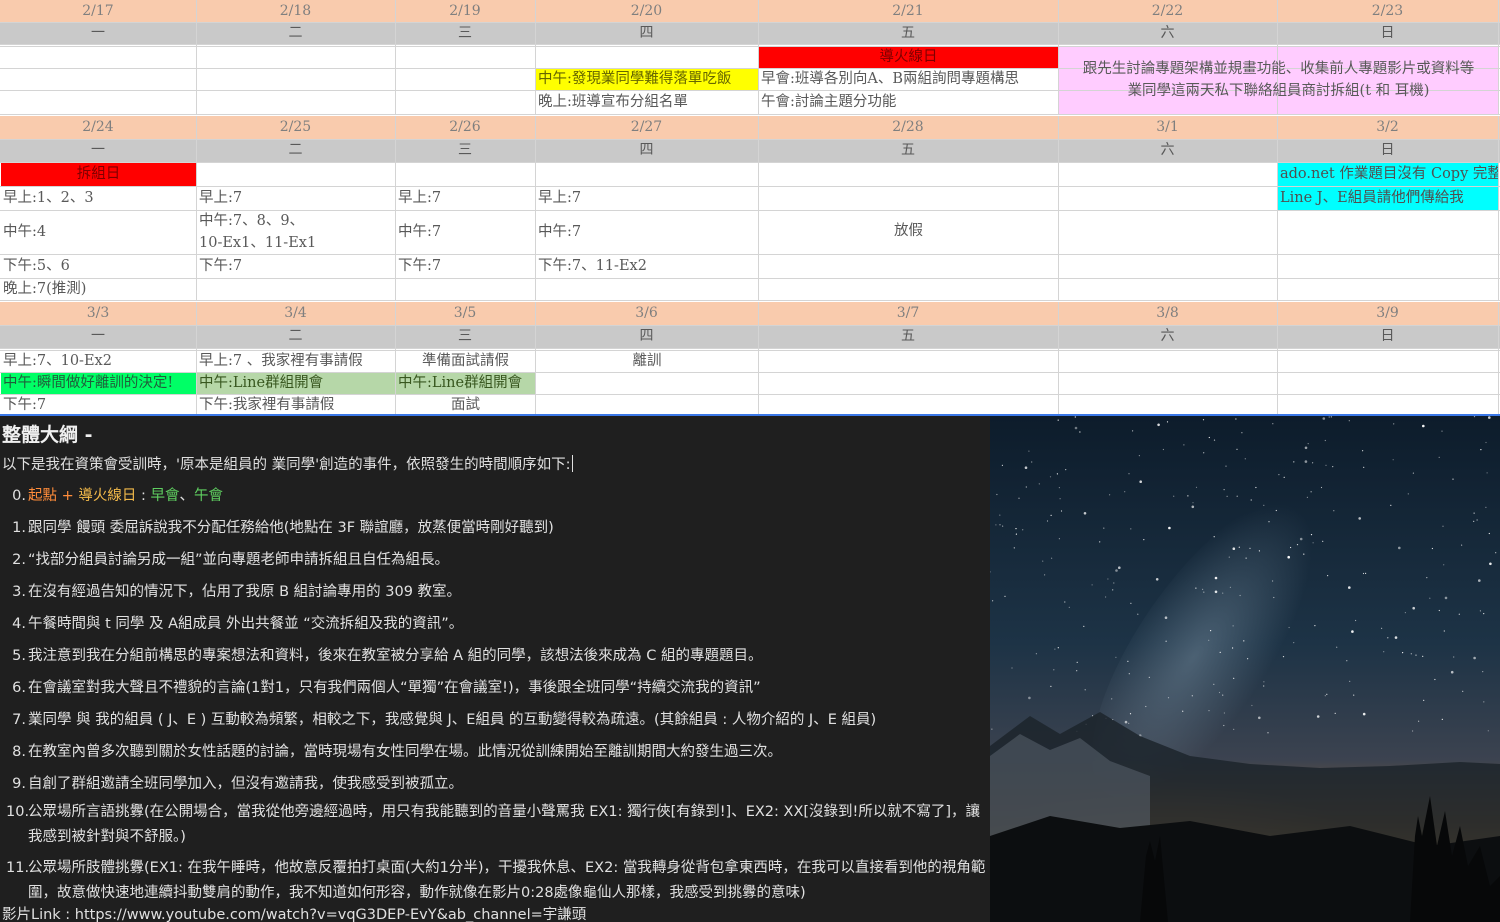 The width and height of the screenshot is (1500, 922). Describe the element at coordinates (498, 496) in the screenshot. I see `list-item-0: 0. 起點 + 導火線日 : 早會、午會` at that location.